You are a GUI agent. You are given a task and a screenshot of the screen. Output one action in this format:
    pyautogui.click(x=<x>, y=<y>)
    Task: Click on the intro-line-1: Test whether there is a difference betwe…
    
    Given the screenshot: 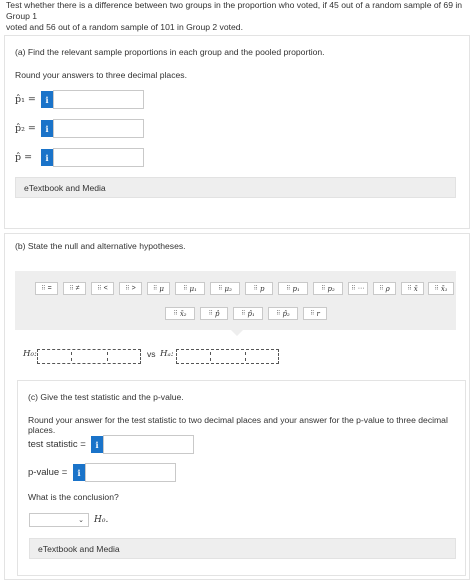 What is the action you would take?
    pyautogui.click(x=234, y=10)
    